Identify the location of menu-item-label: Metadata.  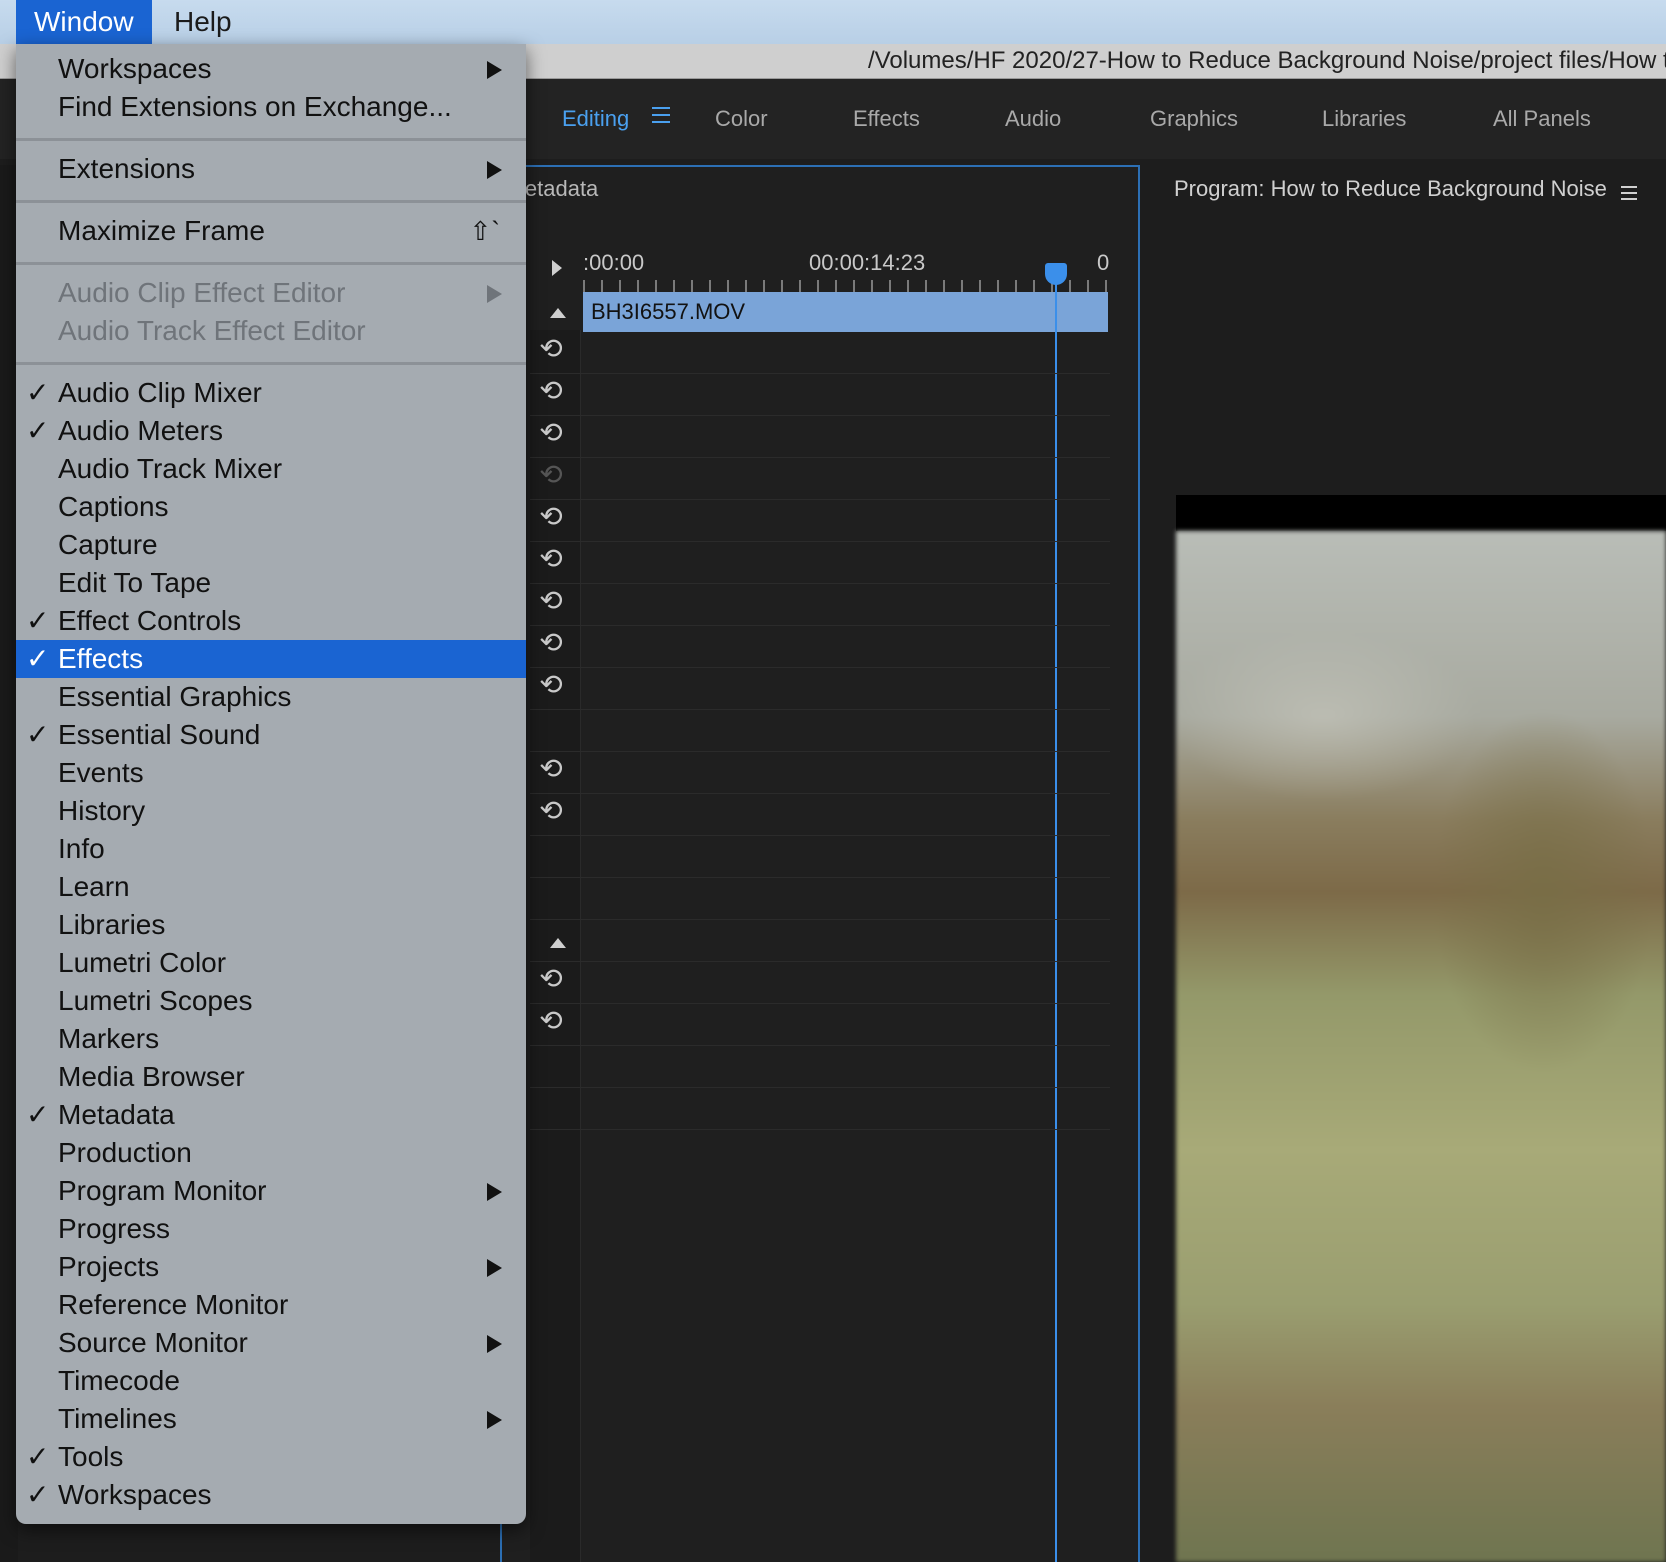
(116, 1114).